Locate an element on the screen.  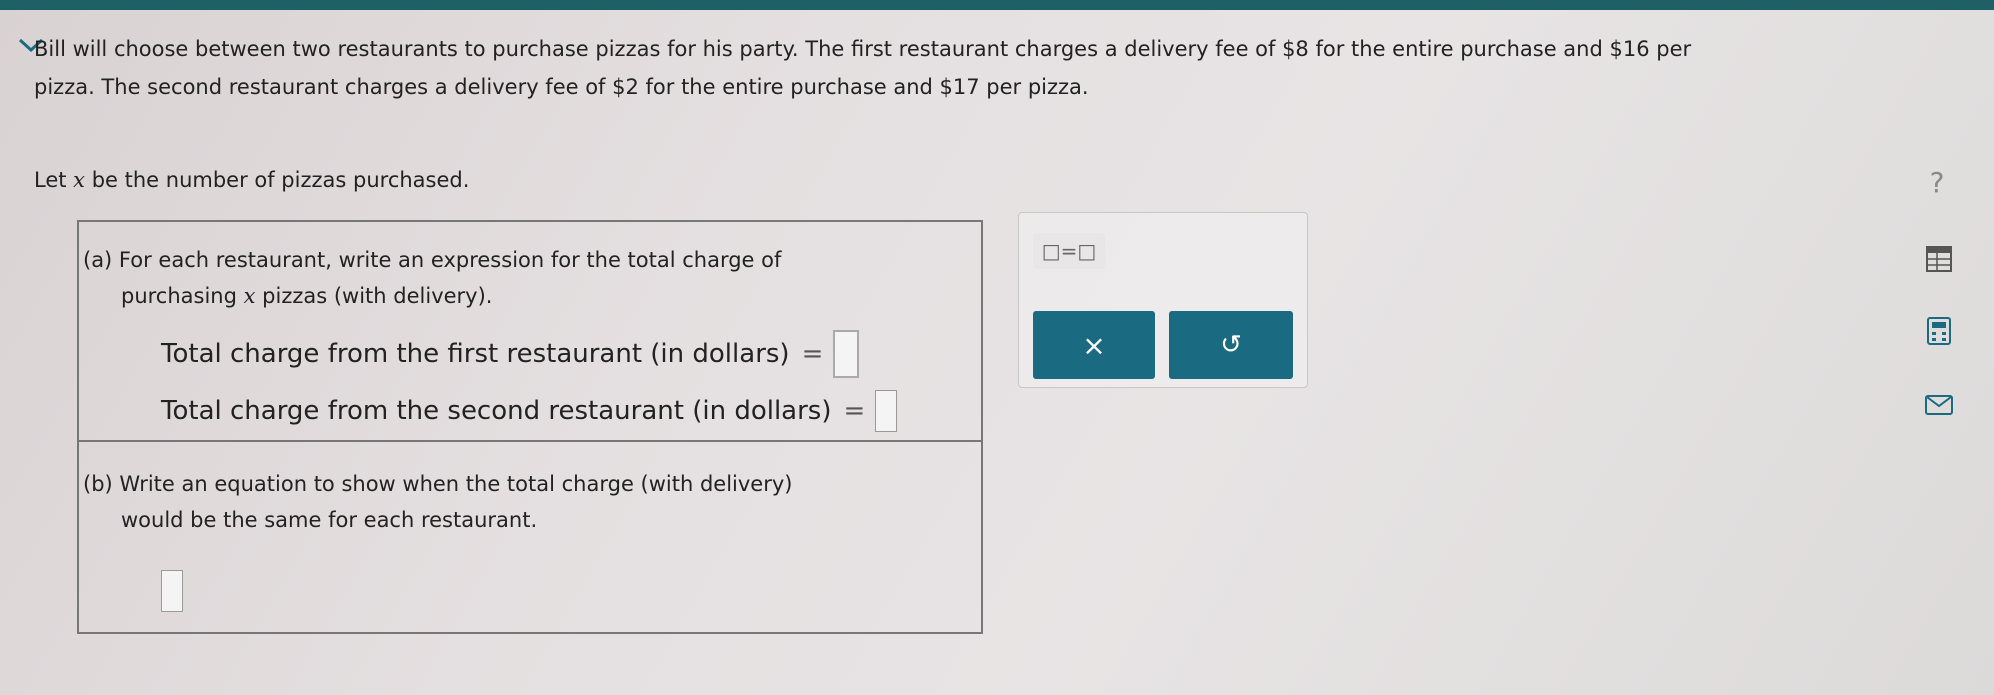
calculator-tool is located at coordinates (1939, 259).